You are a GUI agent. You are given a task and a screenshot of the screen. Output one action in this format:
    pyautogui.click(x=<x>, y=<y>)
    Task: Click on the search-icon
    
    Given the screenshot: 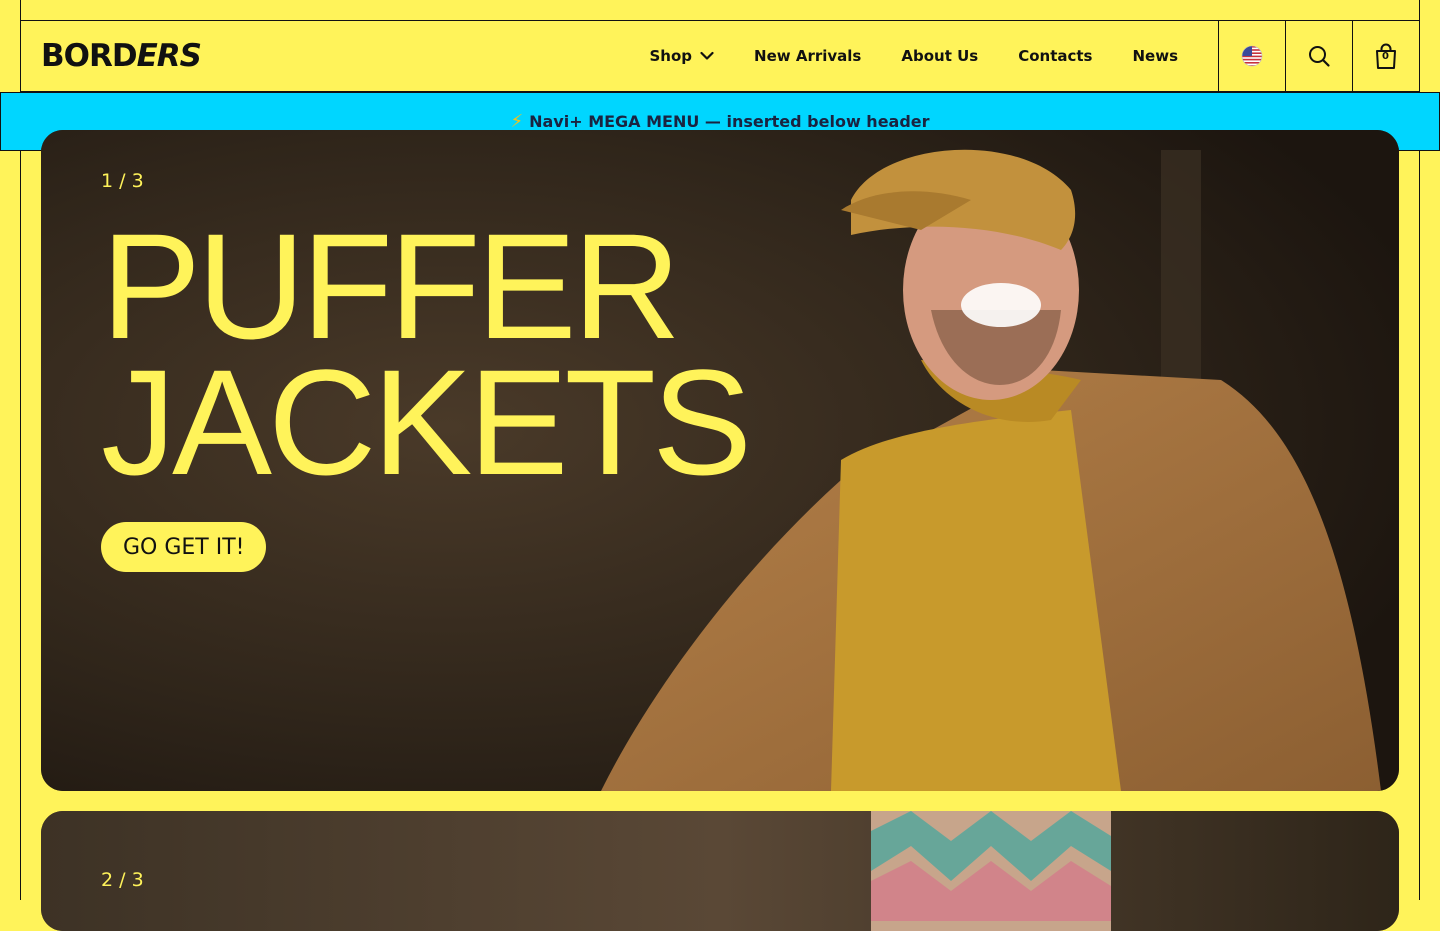 What is the action you would take?
    pyautogui.click(x=1319, y=56)
    